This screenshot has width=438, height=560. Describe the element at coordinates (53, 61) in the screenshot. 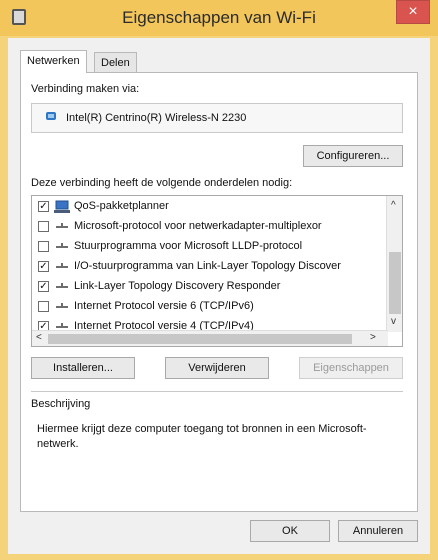

I see `tab-netwerken: Netwerken` at that location.